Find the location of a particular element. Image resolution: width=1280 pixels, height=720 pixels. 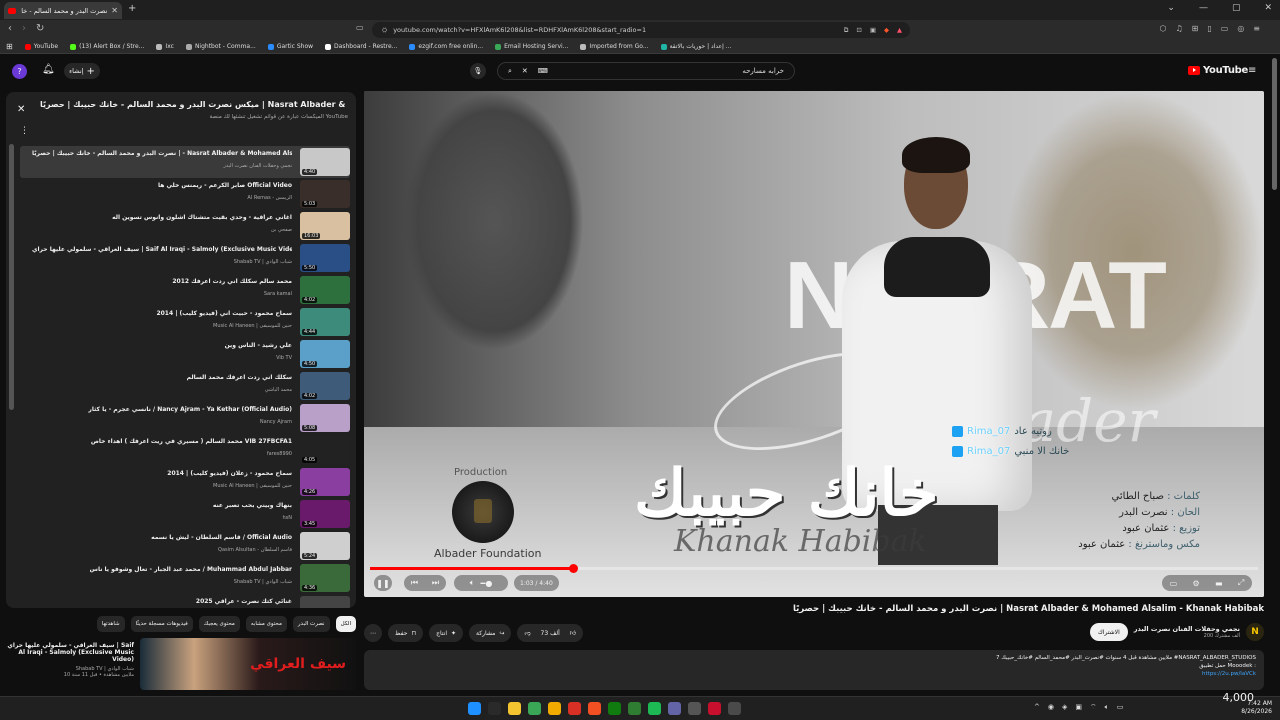

scrubber-handle is located at coordinates (573, 568).